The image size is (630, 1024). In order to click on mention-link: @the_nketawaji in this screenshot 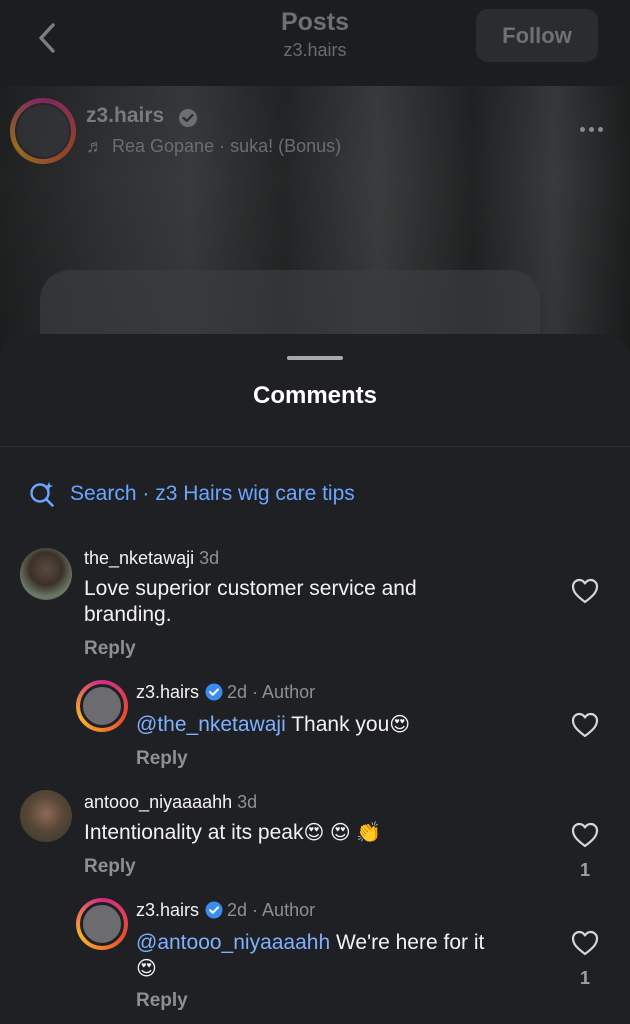, I will do `click(211, 724)`.